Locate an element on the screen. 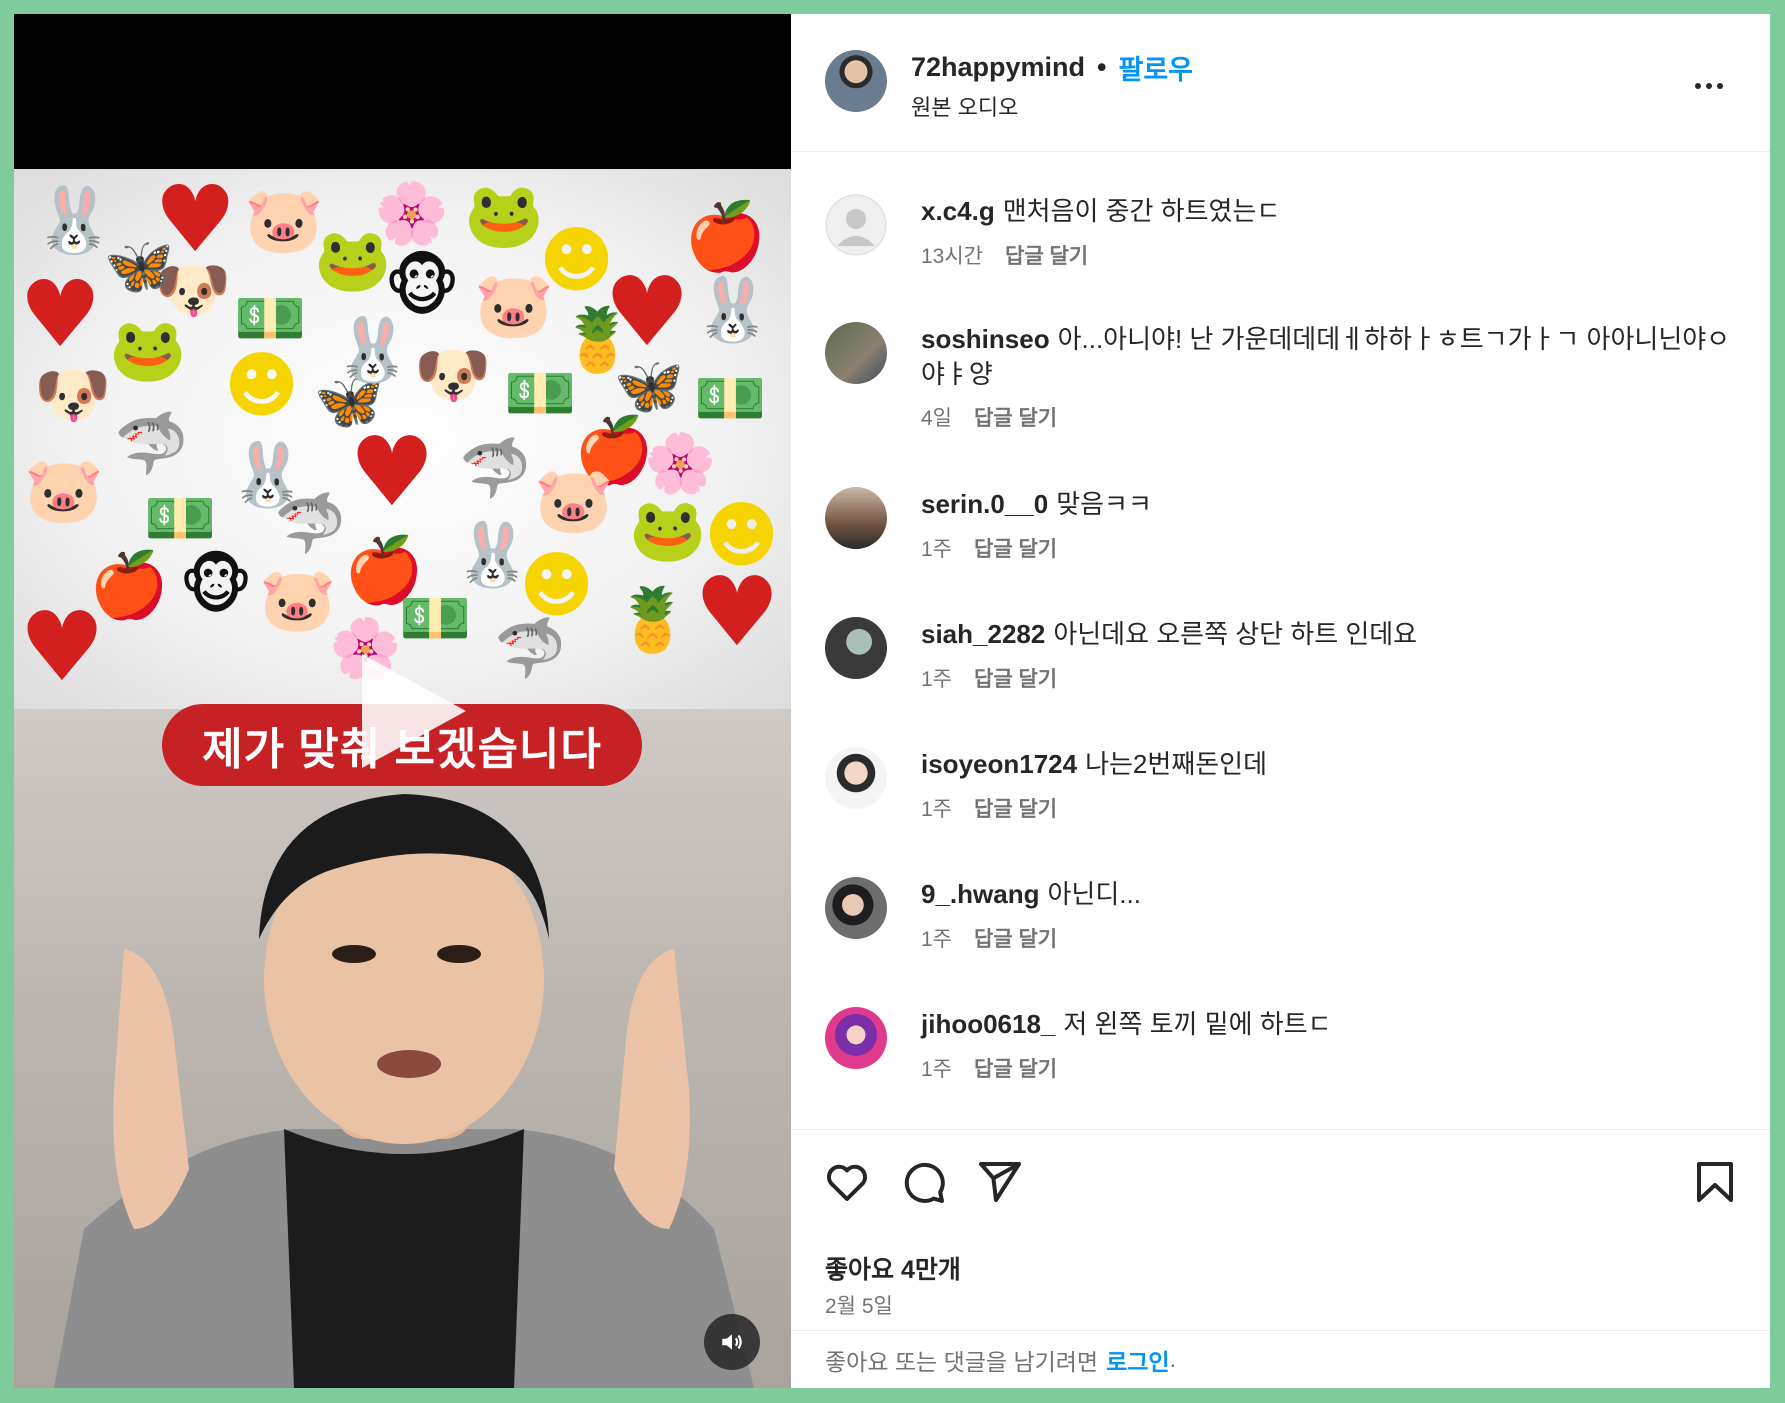  comment-meta: 4일 답글 달기 is located at coordinates (989, 417).